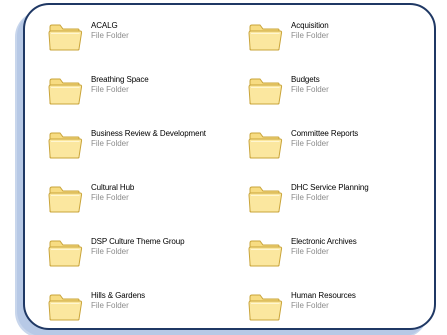 This screenshot has width=447, height=335. I want to click on folder-text: Cultural Hub File Folder, so click(112, 190).